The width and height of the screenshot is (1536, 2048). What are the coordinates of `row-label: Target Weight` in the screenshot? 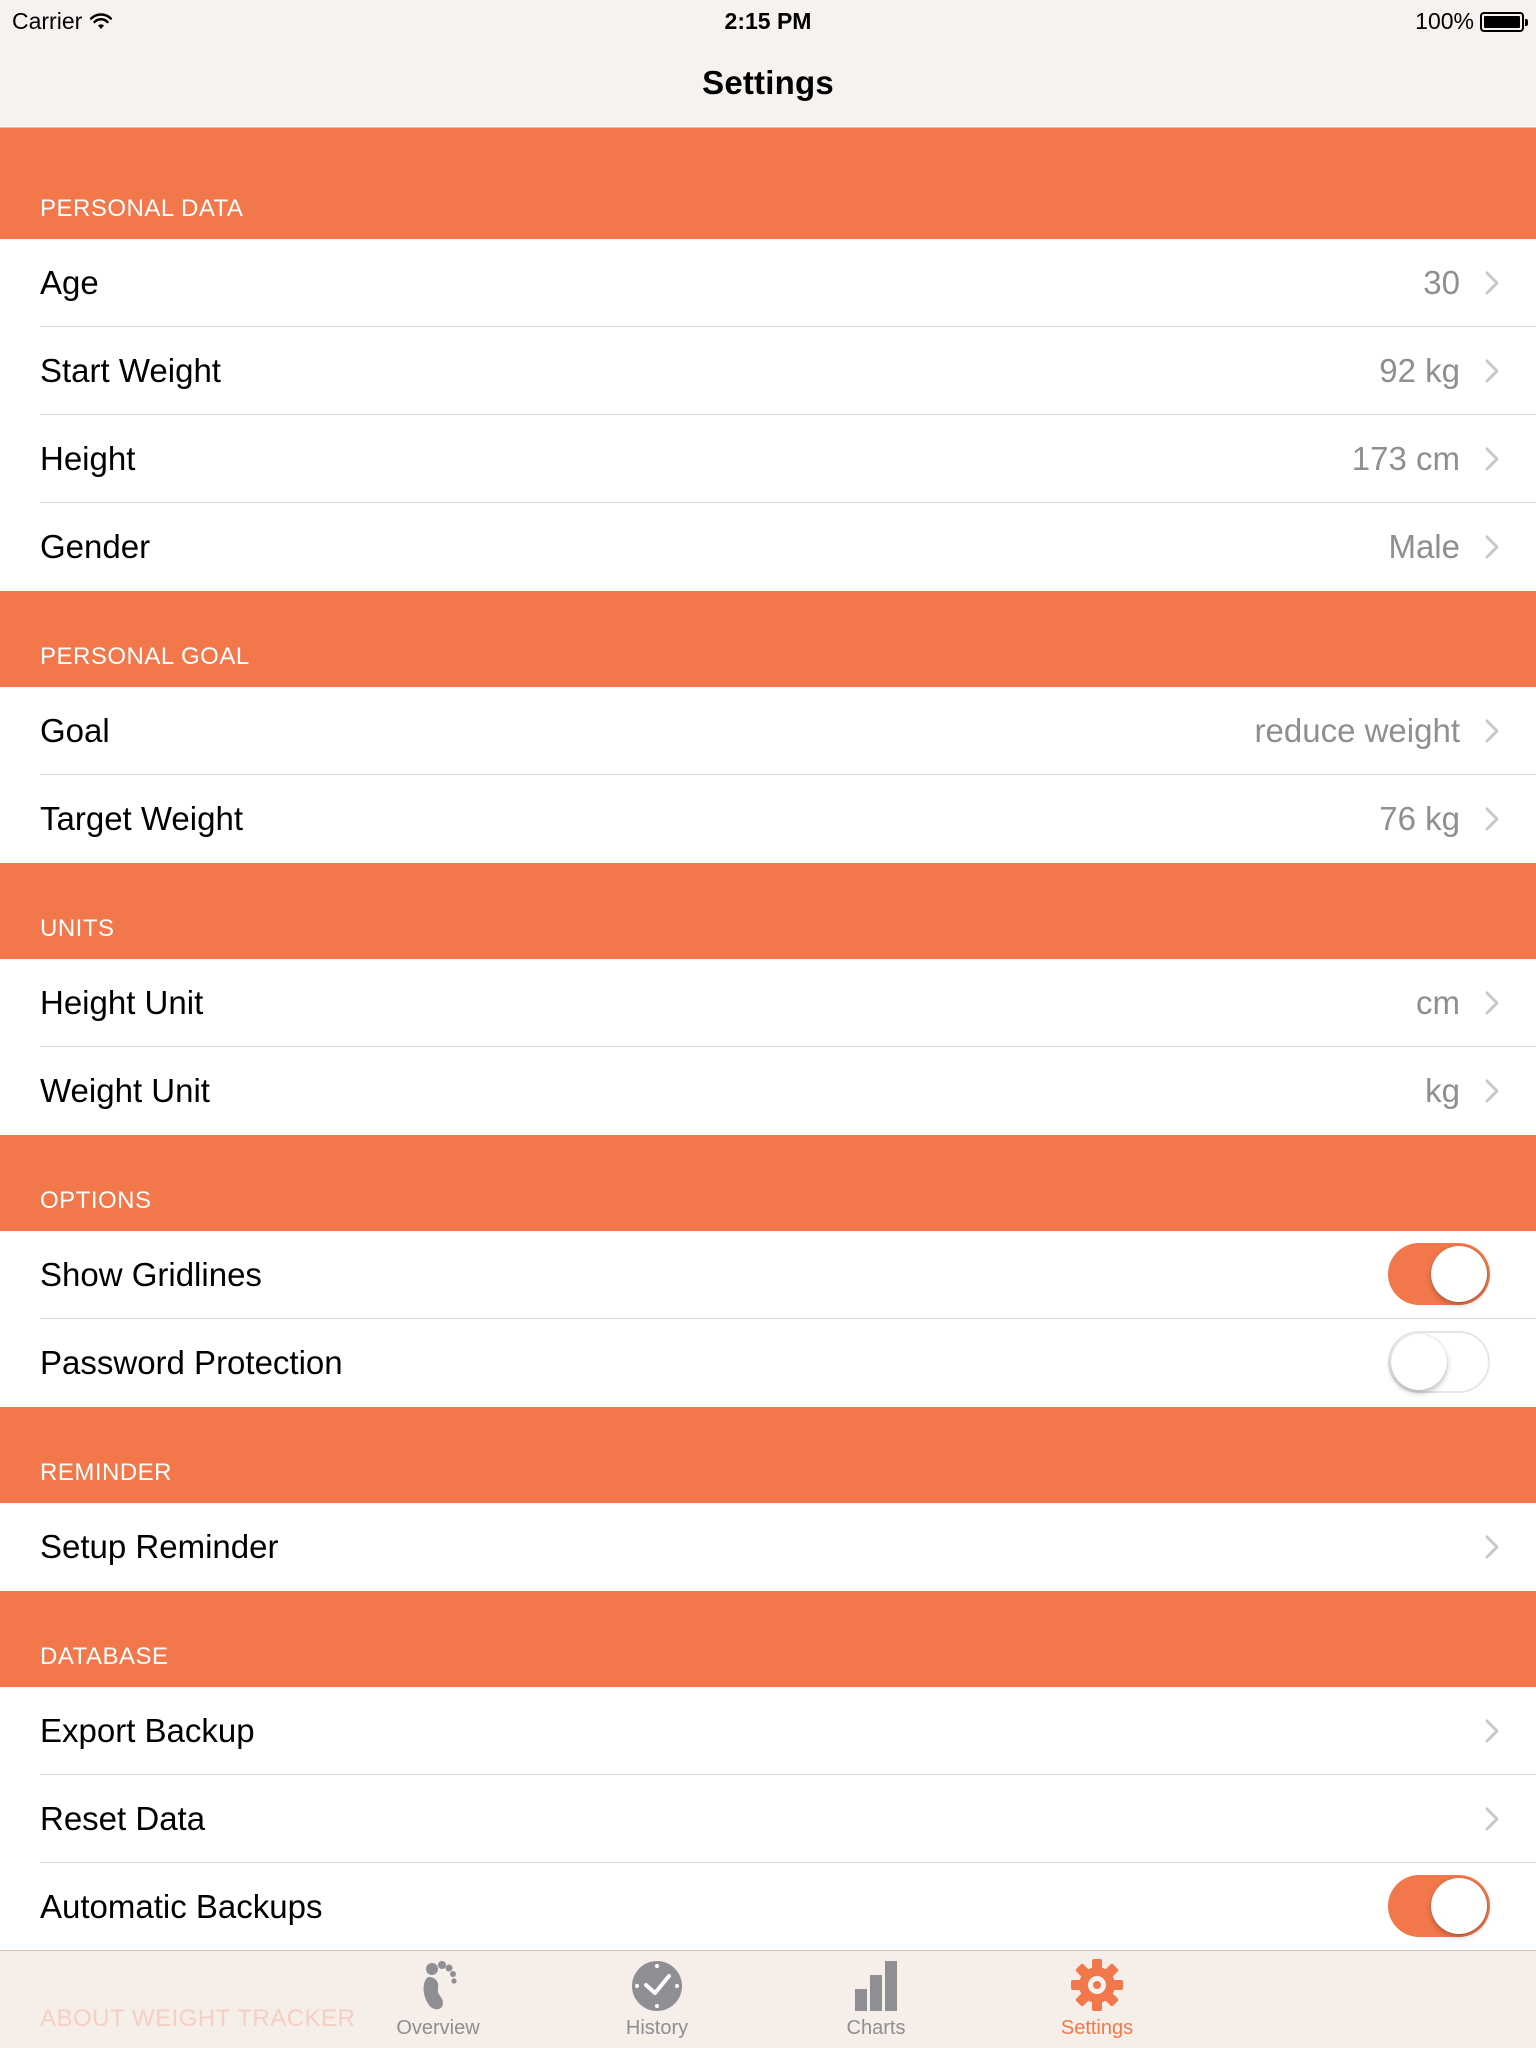 It's located at (141, 818).